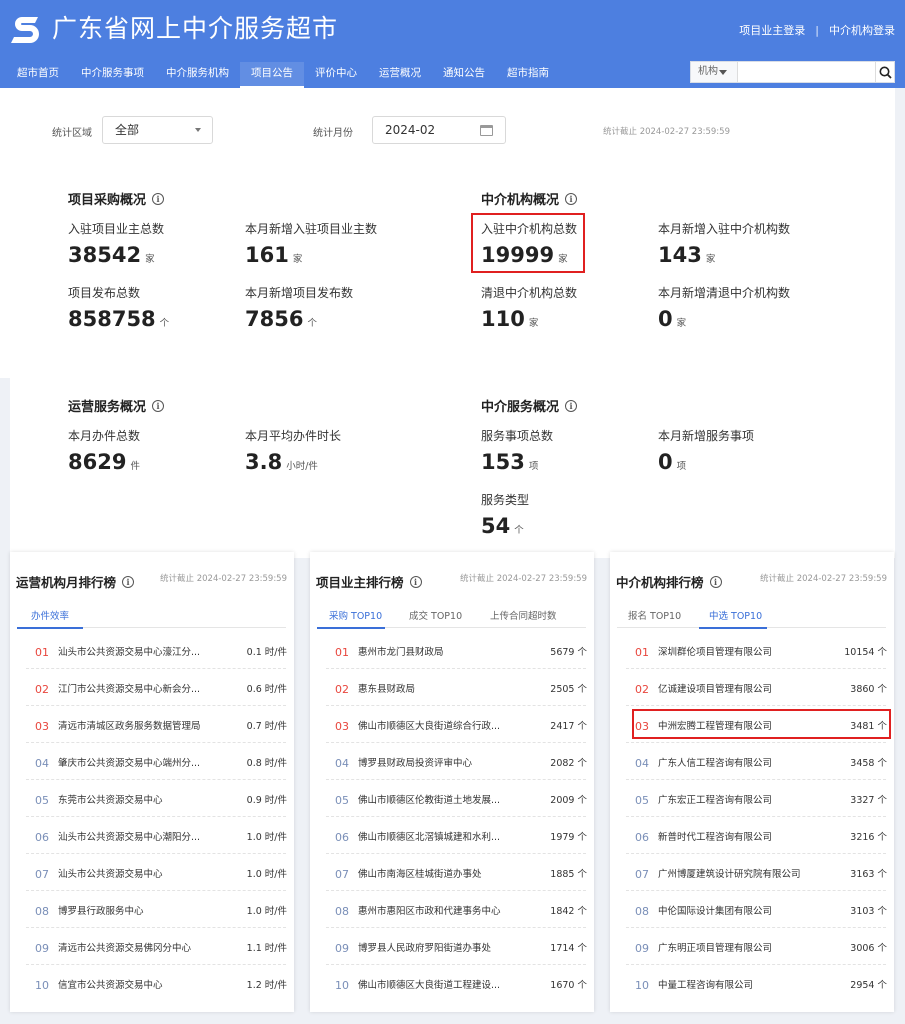  What do you see at coordinates (197, 75) in the screenshot?
I see `nav-service-agencies: 中介服务机构` at bounding box center [197, 75].